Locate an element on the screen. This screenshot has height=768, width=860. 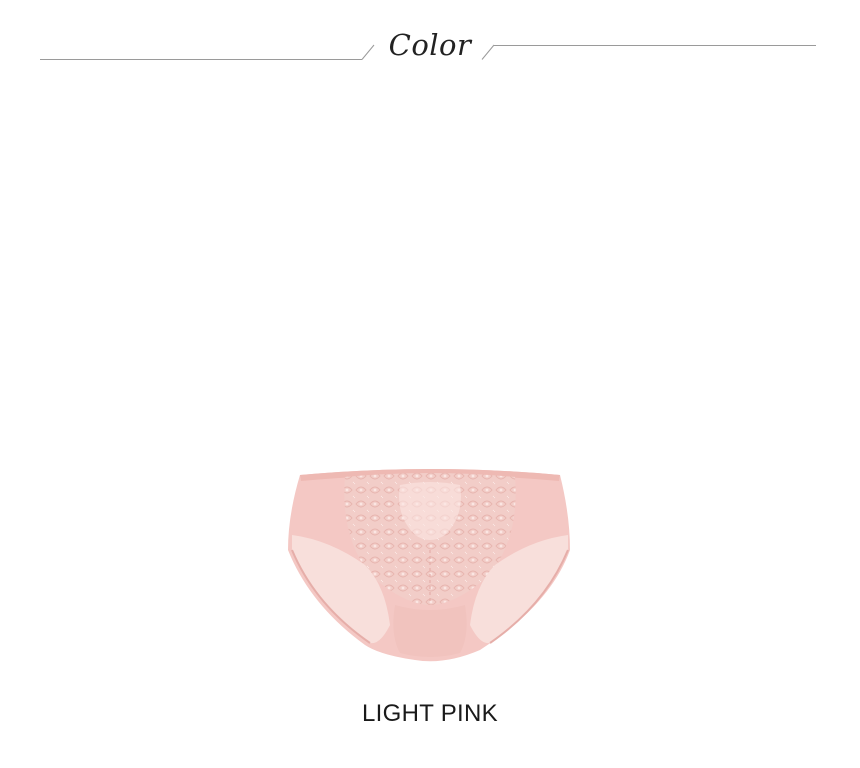
garment-gusset is located at coordinates (430, 631).